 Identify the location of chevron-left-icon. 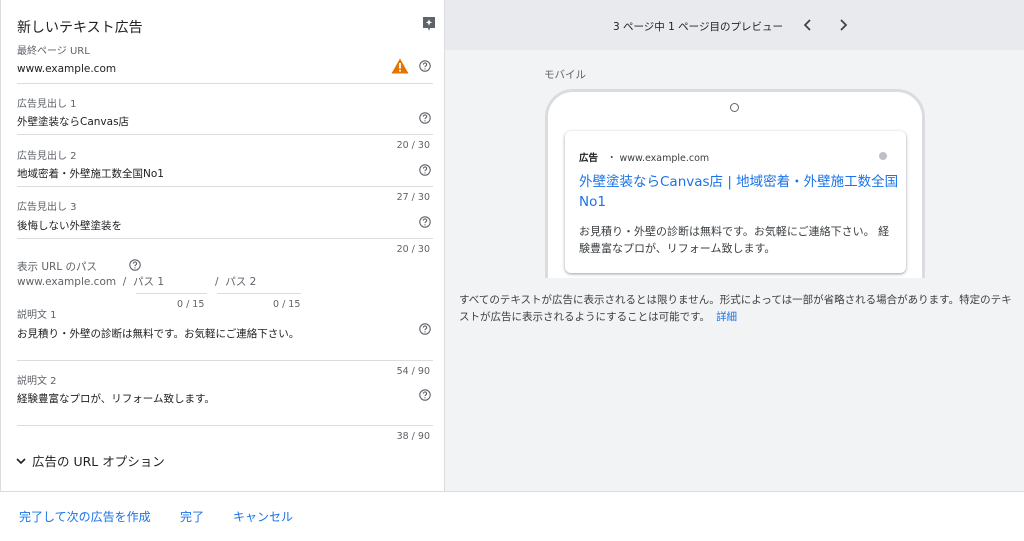
(808, 25).